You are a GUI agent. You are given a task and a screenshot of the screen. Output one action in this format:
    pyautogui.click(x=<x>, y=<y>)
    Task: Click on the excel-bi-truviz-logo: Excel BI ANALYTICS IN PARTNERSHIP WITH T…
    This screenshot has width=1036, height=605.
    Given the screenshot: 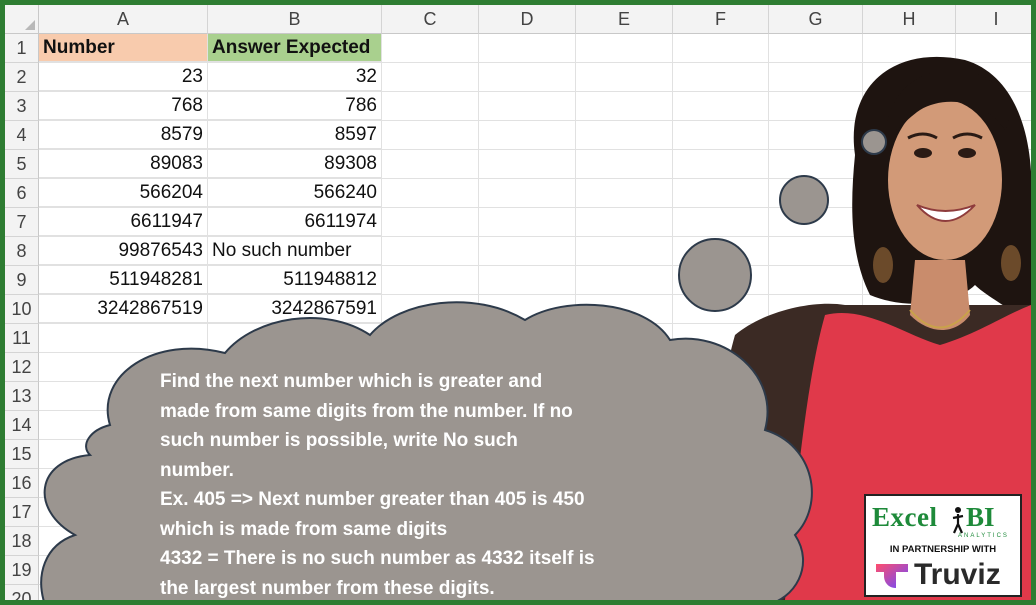 What is the action you would take?
    pyautogui.click(x=943, y=545)
    